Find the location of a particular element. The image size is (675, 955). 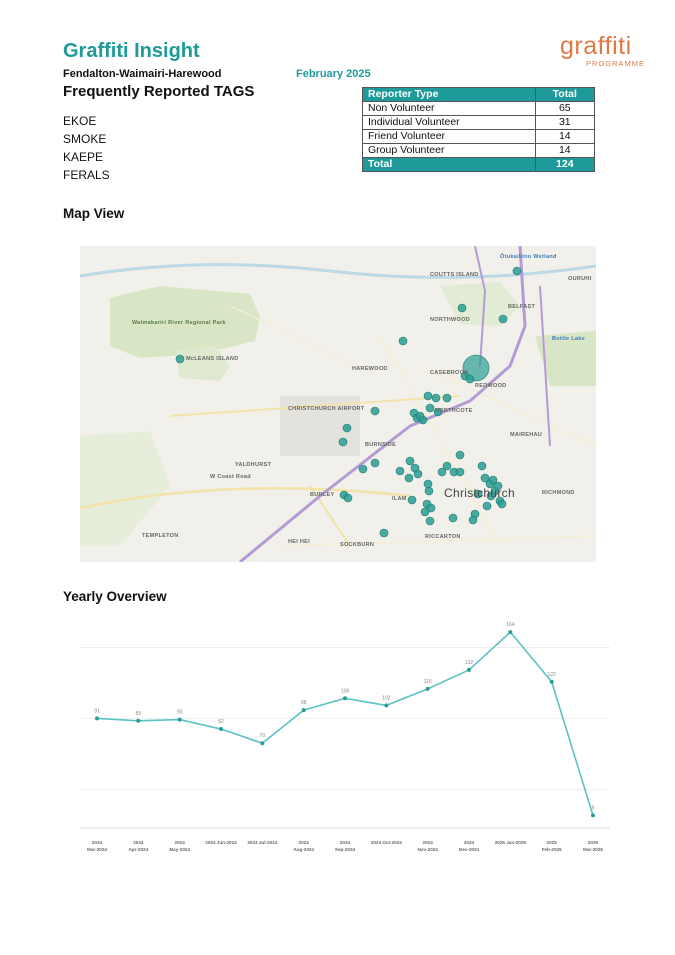

chart-data-label: 132 is located at coordinates (469, 663).